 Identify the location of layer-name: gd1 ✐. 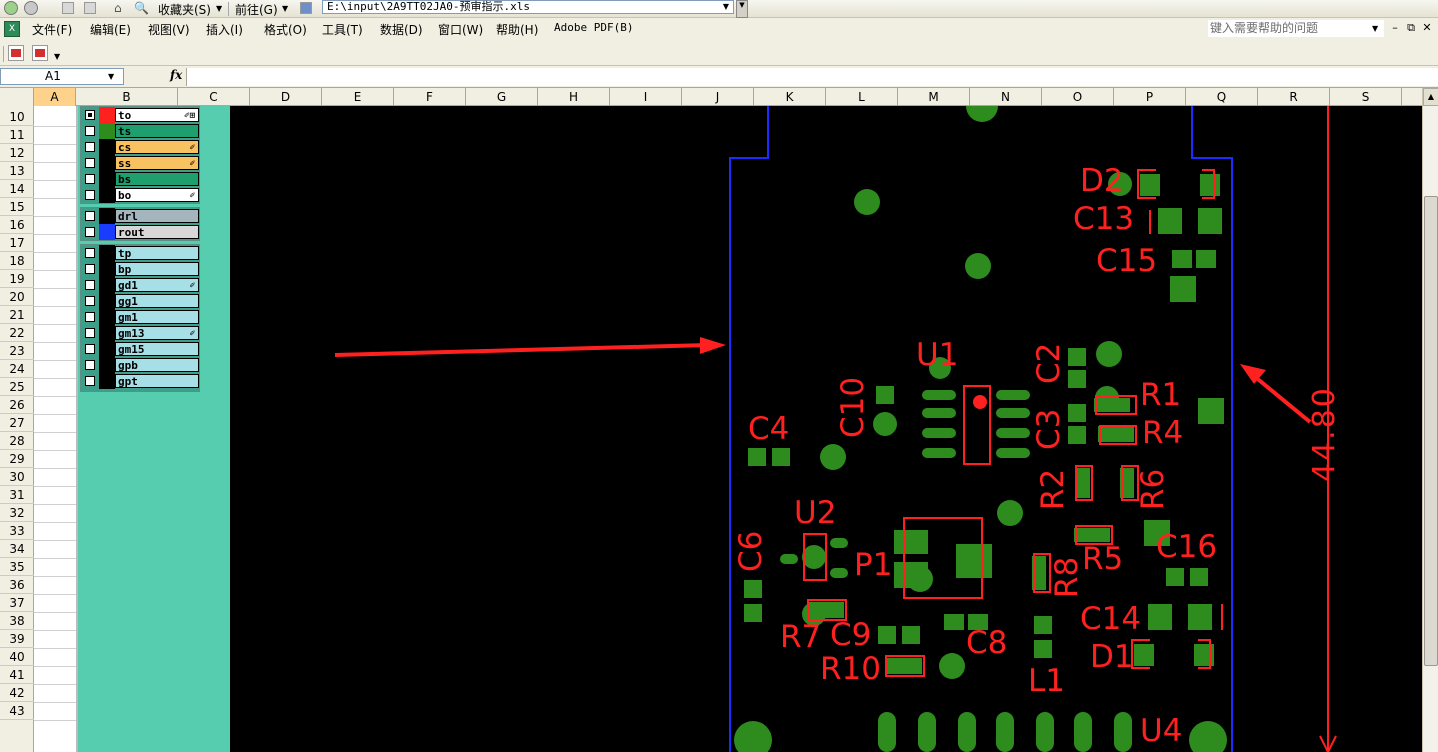
(157, 285).